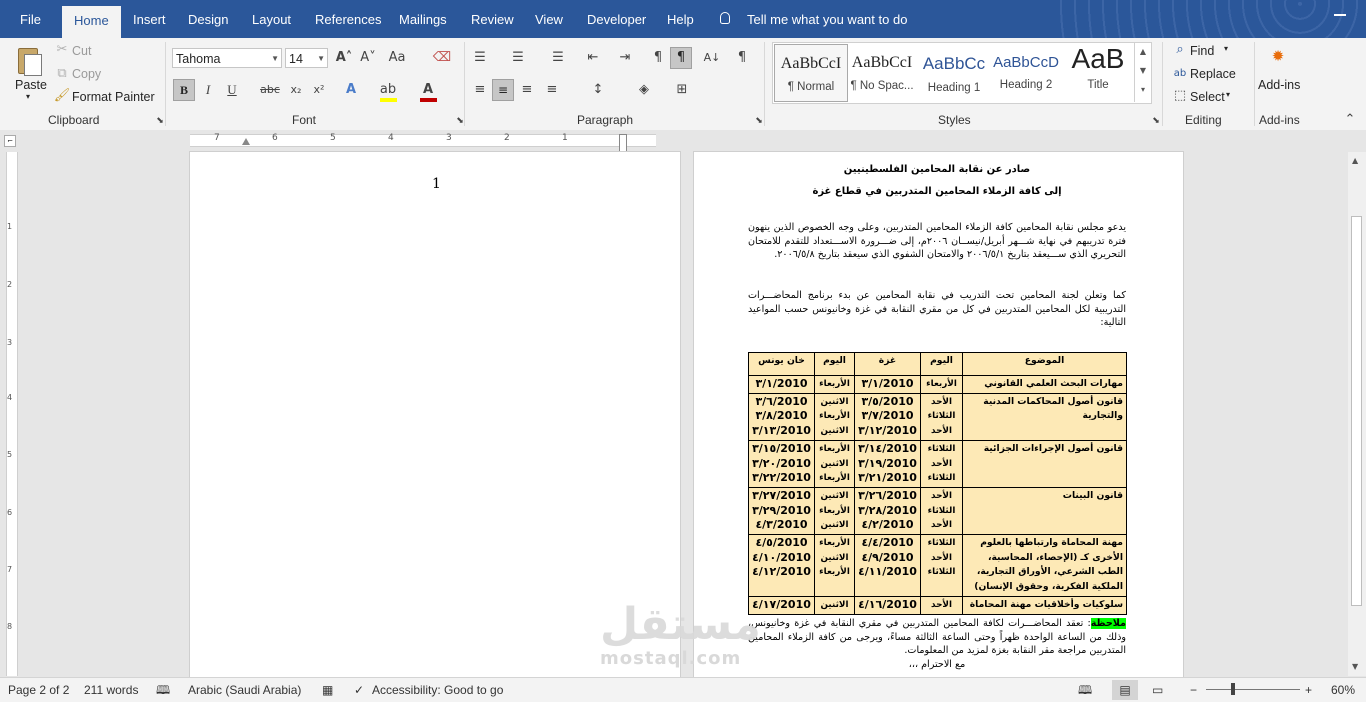 The image size is (1366, 702). I want to click on zoom-in-icon: +, so click(1308, 690).